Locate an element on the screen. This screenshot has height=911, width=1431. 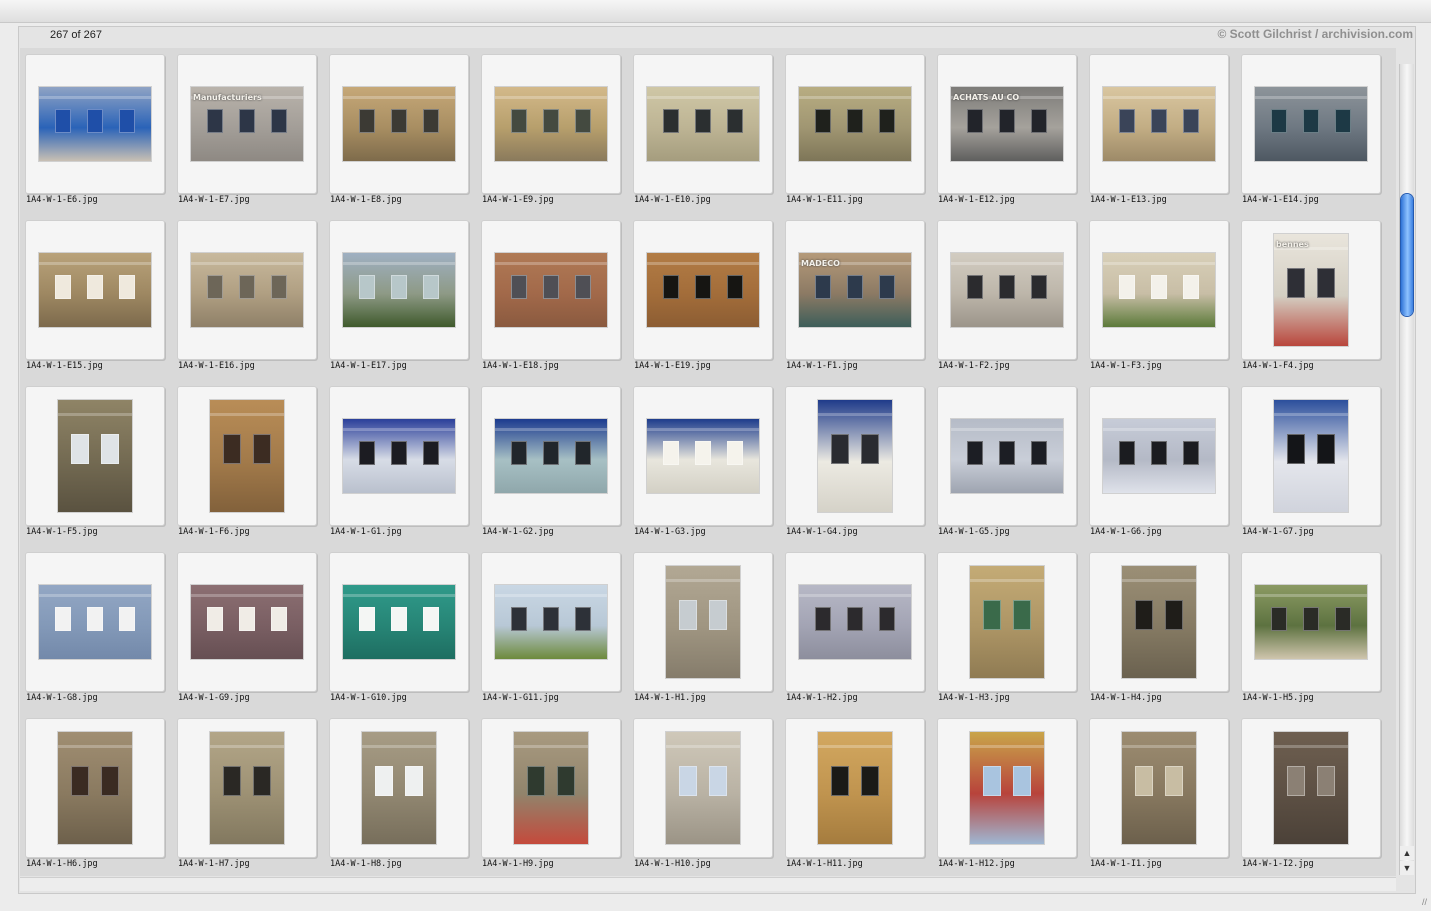
thumbnail-image: ACHATS AU CO is located at coordinates (1007, 124).